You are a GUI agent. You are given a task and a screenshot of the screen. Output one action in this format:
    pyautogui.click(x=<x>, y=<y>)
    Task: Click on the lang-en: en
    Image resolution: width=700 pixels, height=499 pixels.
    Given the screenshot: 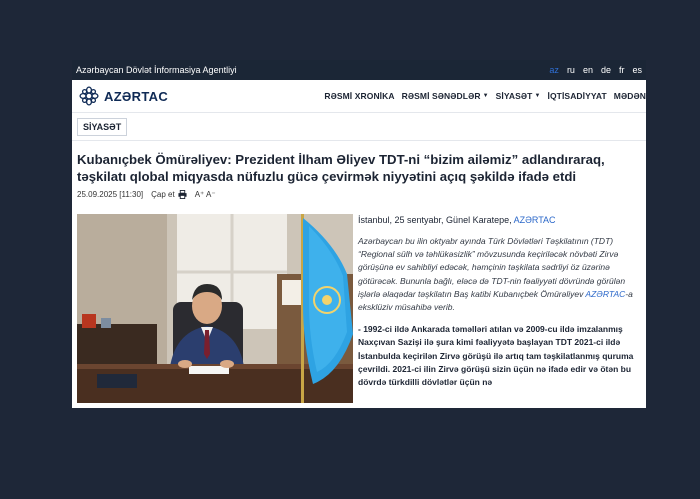 What is the action you would take?
    pyautogui.click(x=588, y=70)
    